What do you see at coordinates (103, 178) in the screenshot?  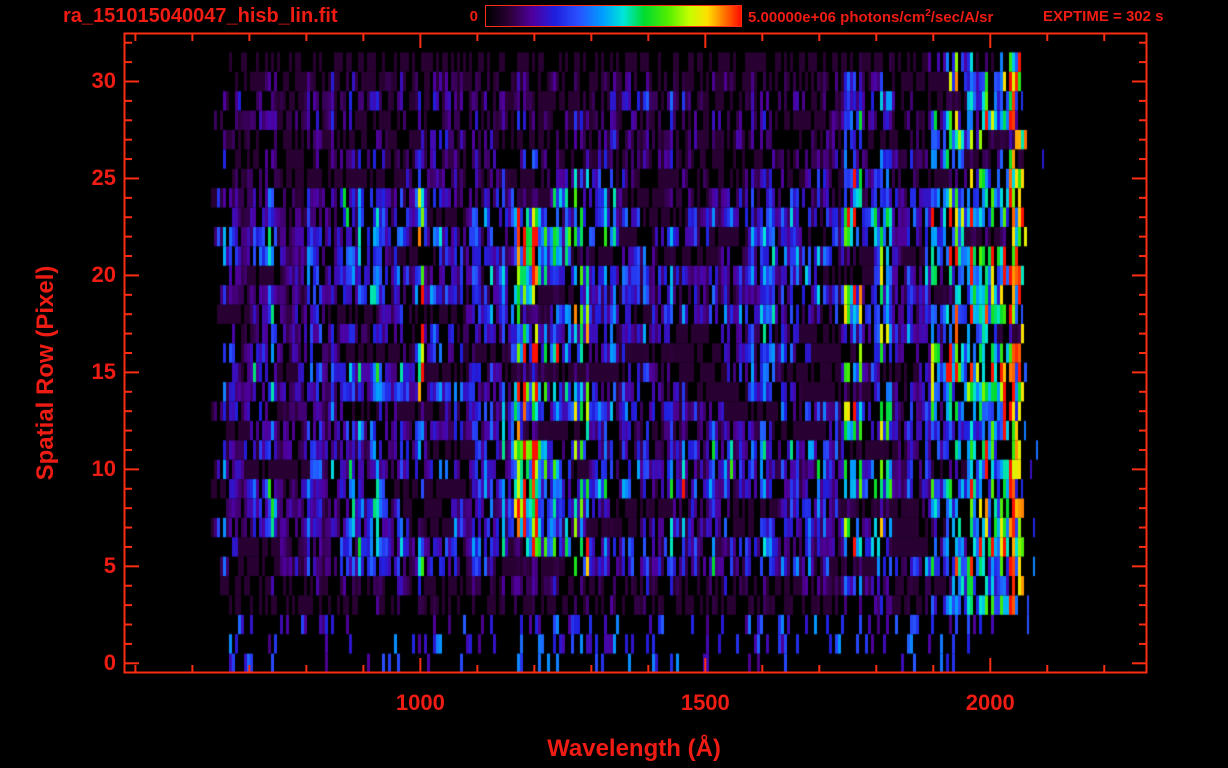 I see `y-tick-label-25: 25` at bounding box center [103, 178].